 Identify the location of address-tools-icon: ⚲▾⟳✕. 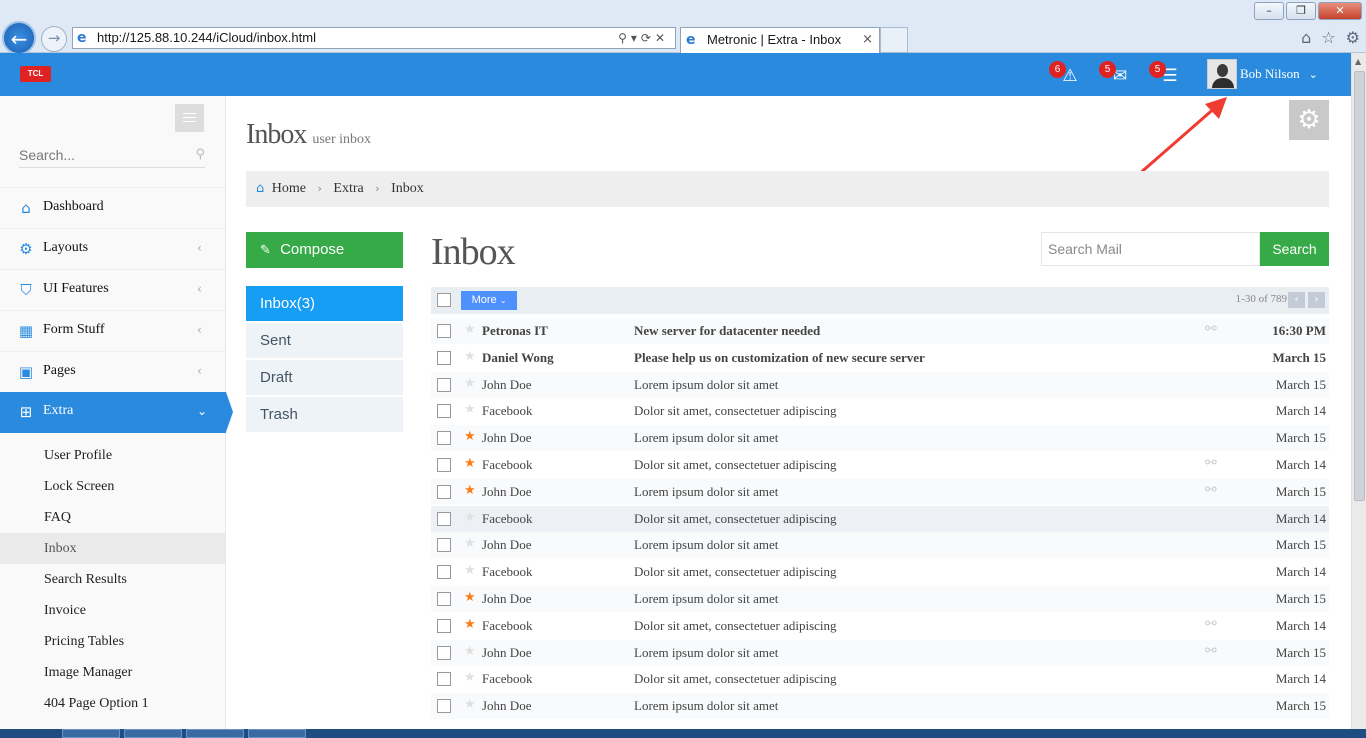
(643, 38).